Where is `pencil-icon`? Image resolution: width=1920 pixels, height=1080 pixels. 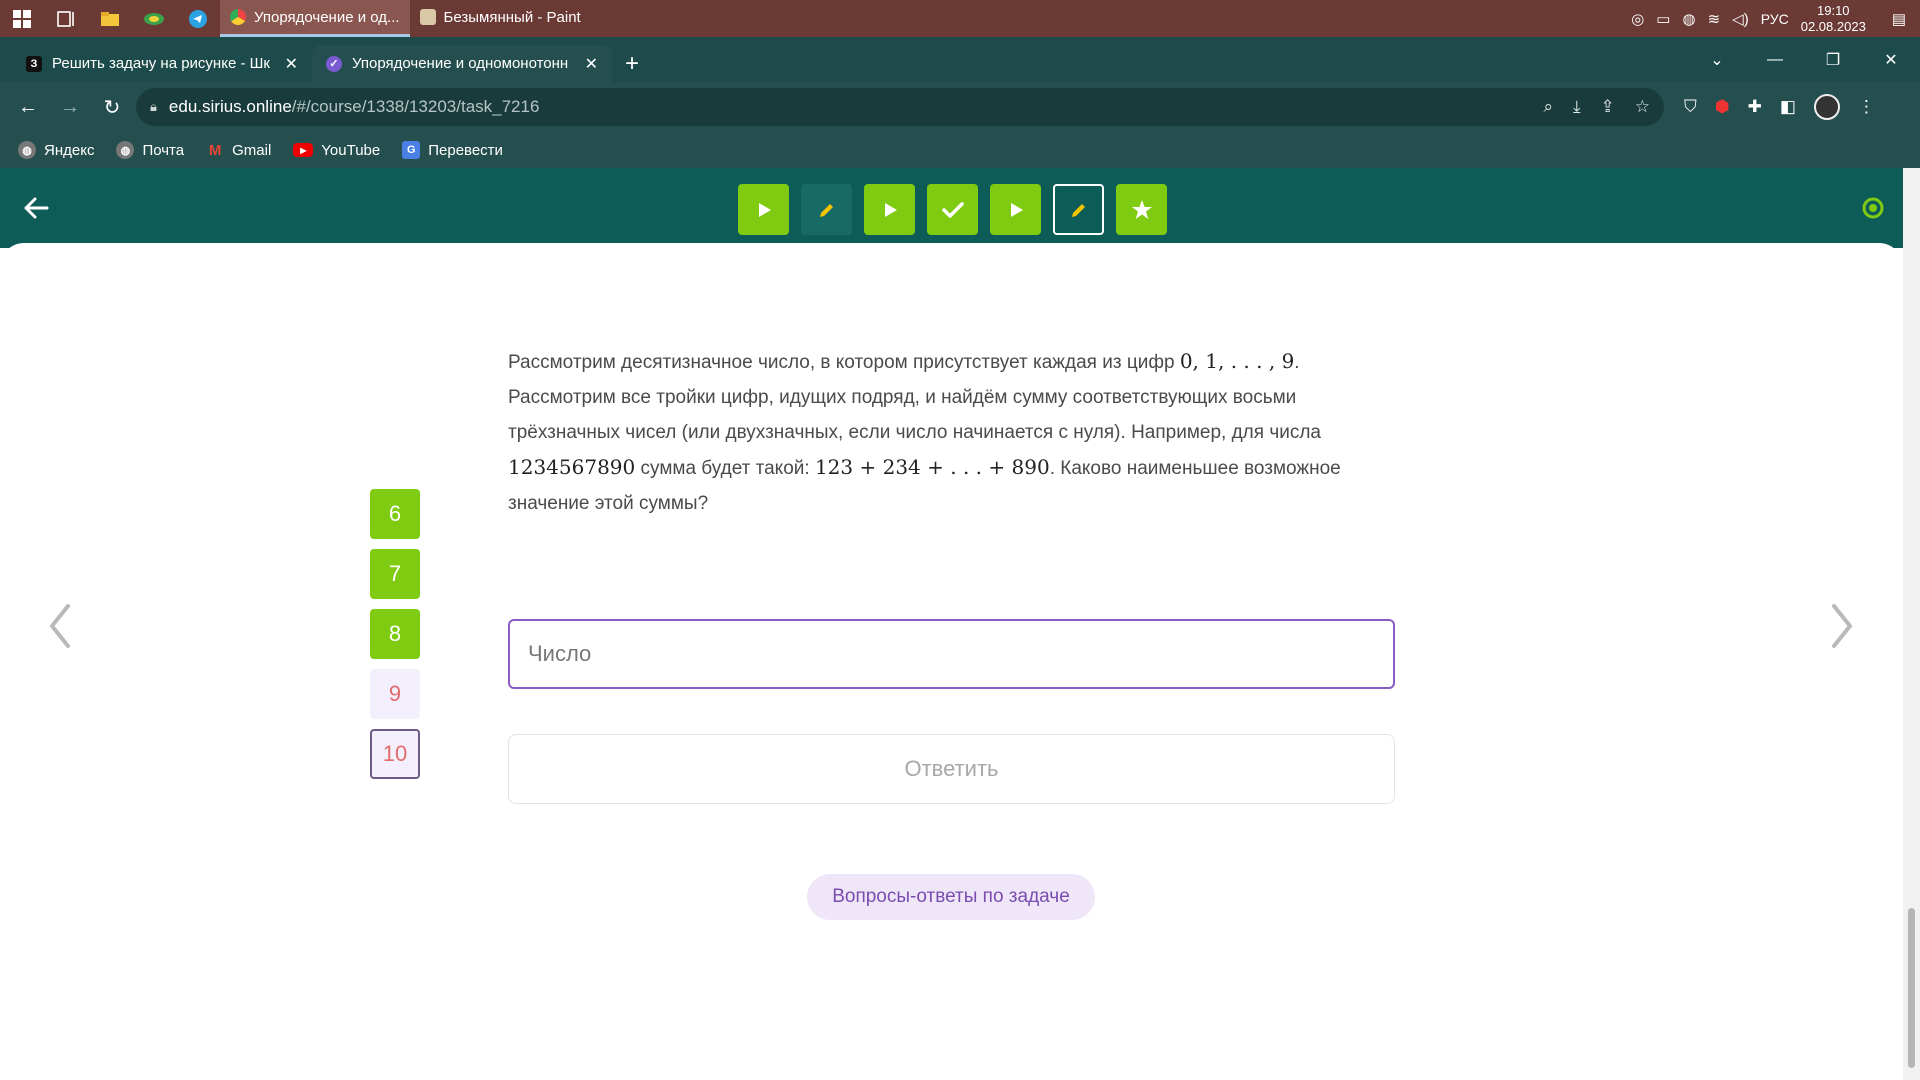 pencil-icon is located at coordinates (826, 210).